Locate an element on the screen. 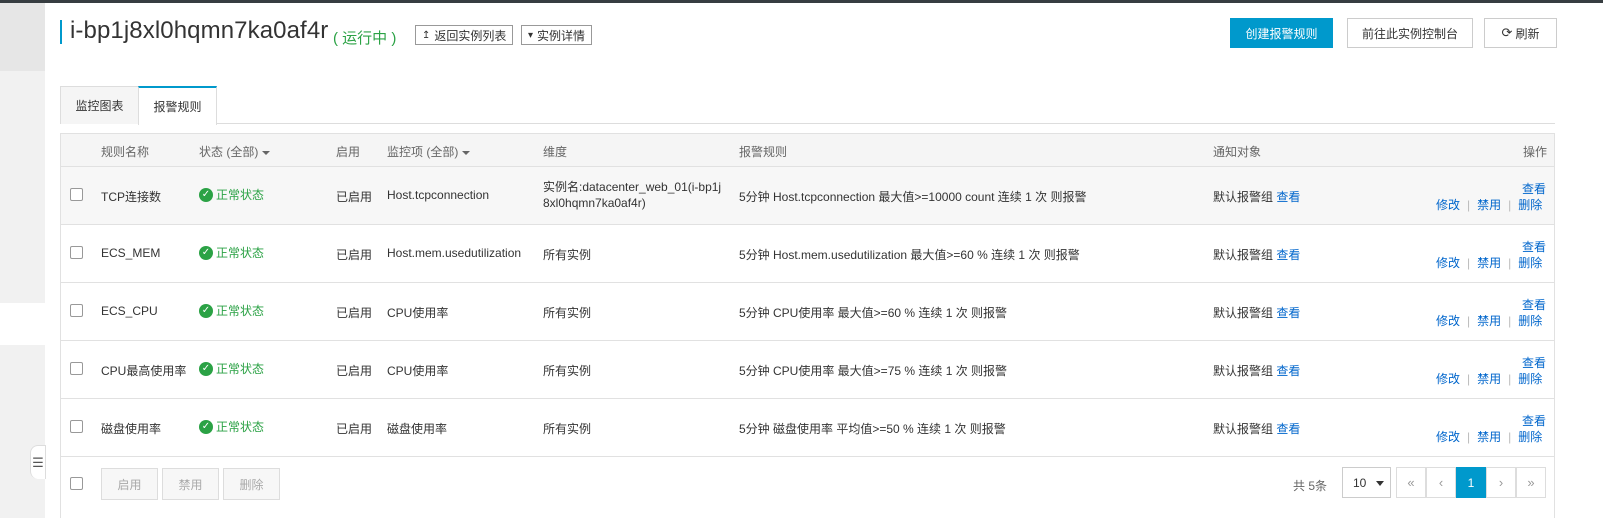  prev-page-button: ‹ is located at coordinates (1441, 482).